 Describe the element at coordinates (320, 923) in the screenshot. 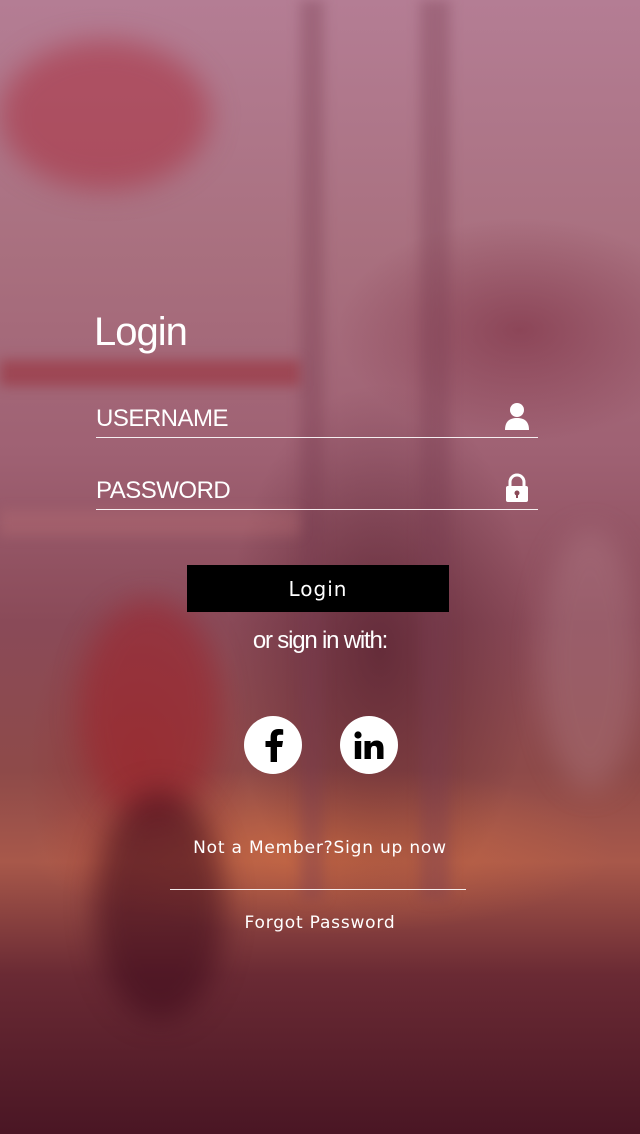

I see `forgot-password-link: Forgot Password` at that location.